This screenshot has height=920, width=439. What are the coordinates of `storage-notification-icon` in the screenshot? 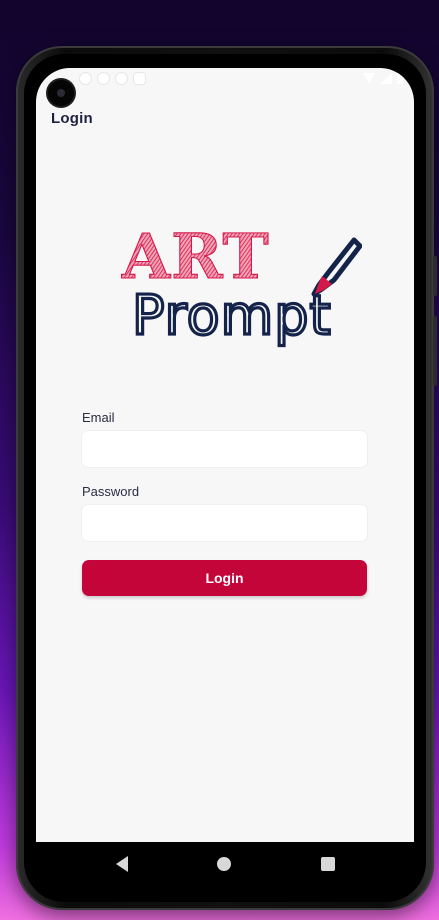 It's located at (139, 78).